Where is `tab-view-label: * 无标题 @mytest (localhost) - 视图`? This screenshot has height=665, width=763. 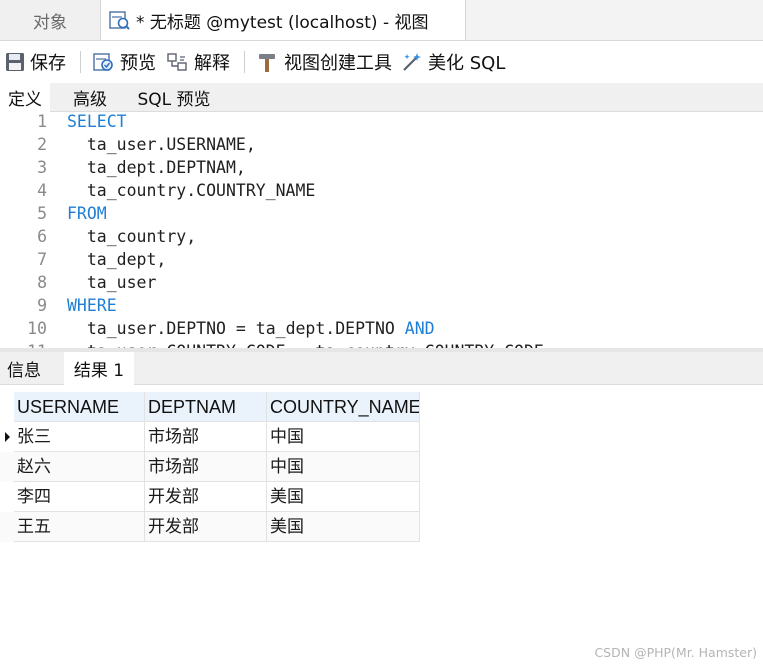
tab-view-label: * 无标题 @mytest (localhost) - 视图 is located at coordinates (282, 22).